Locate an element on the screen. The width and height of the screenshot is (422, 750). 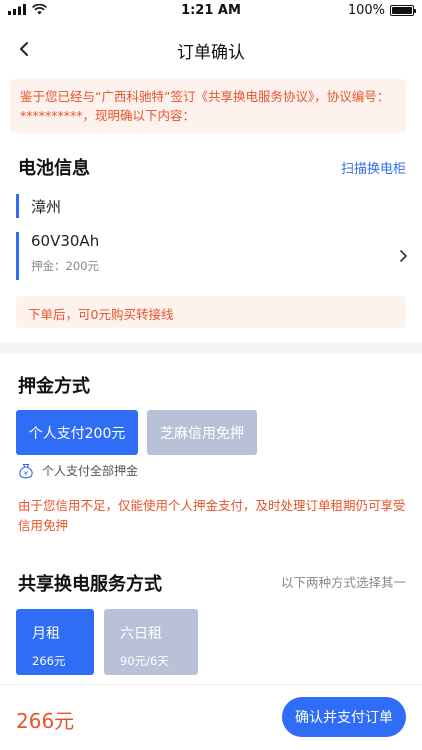
section-divider is located at coordinates (211, 348).